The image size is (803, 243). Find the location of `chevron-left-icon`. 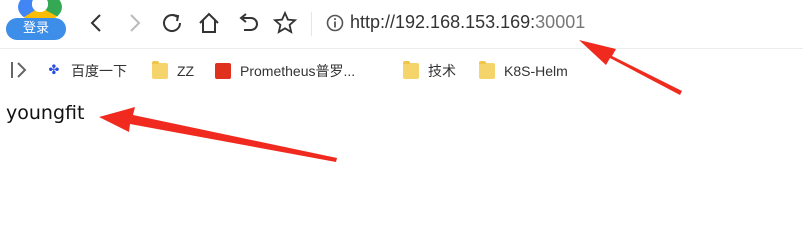

chevron-left-icon is located at coordinates (97, 23).